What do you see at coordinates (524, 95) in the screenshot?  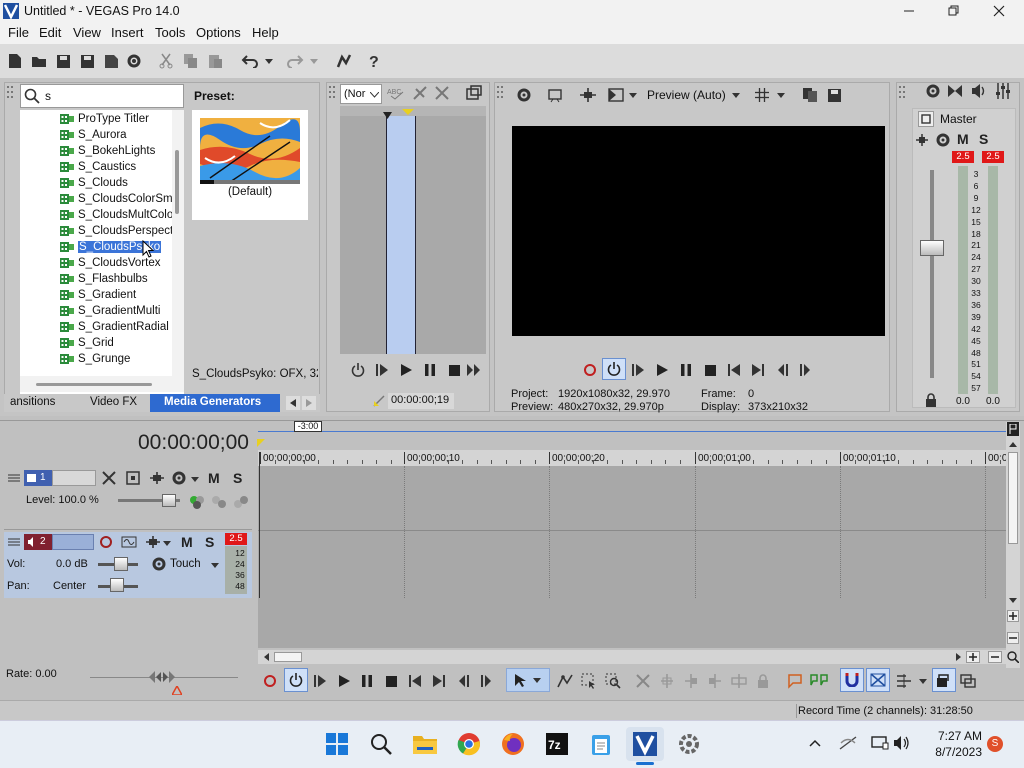 I see `preview-settings-gear-icon` at bounding box center [524, 95].